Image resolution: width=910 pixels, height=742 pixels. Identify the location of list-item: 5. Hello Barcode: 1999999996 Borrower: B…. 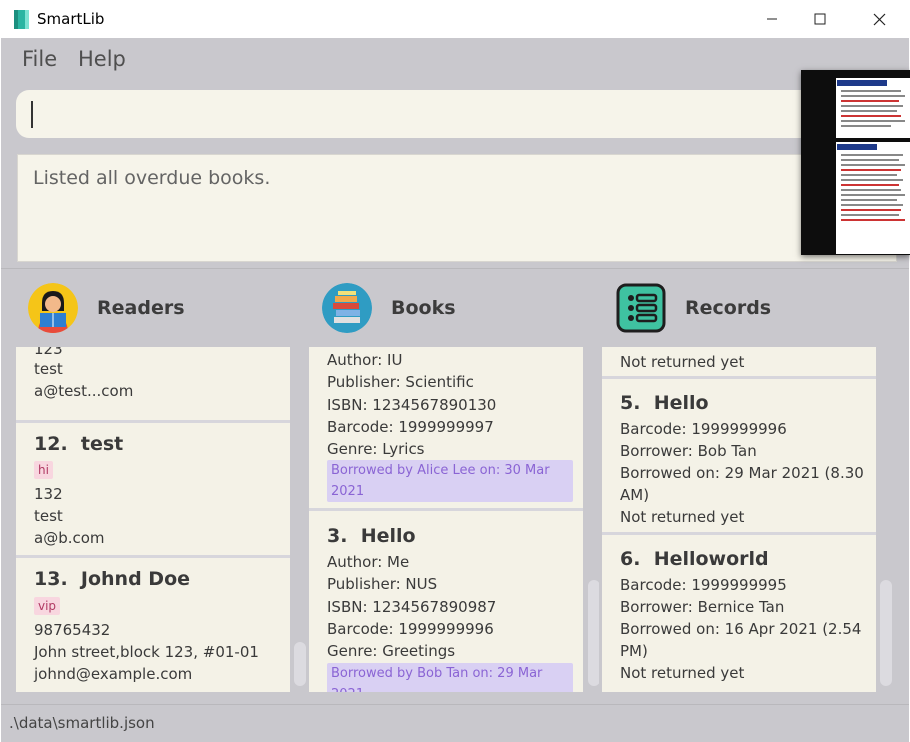
(739, 457).